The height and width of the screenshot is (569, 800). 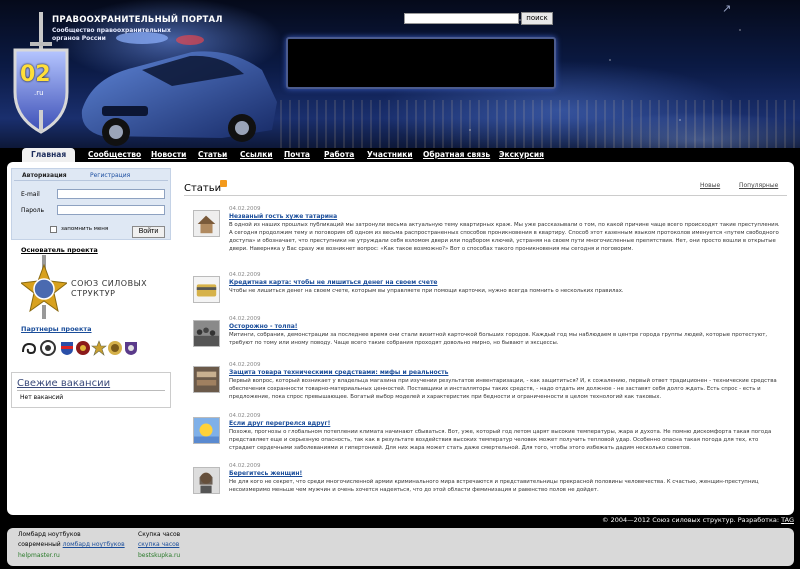 I want to click on article-thumb-store-icon, so click(x=206, y=379).